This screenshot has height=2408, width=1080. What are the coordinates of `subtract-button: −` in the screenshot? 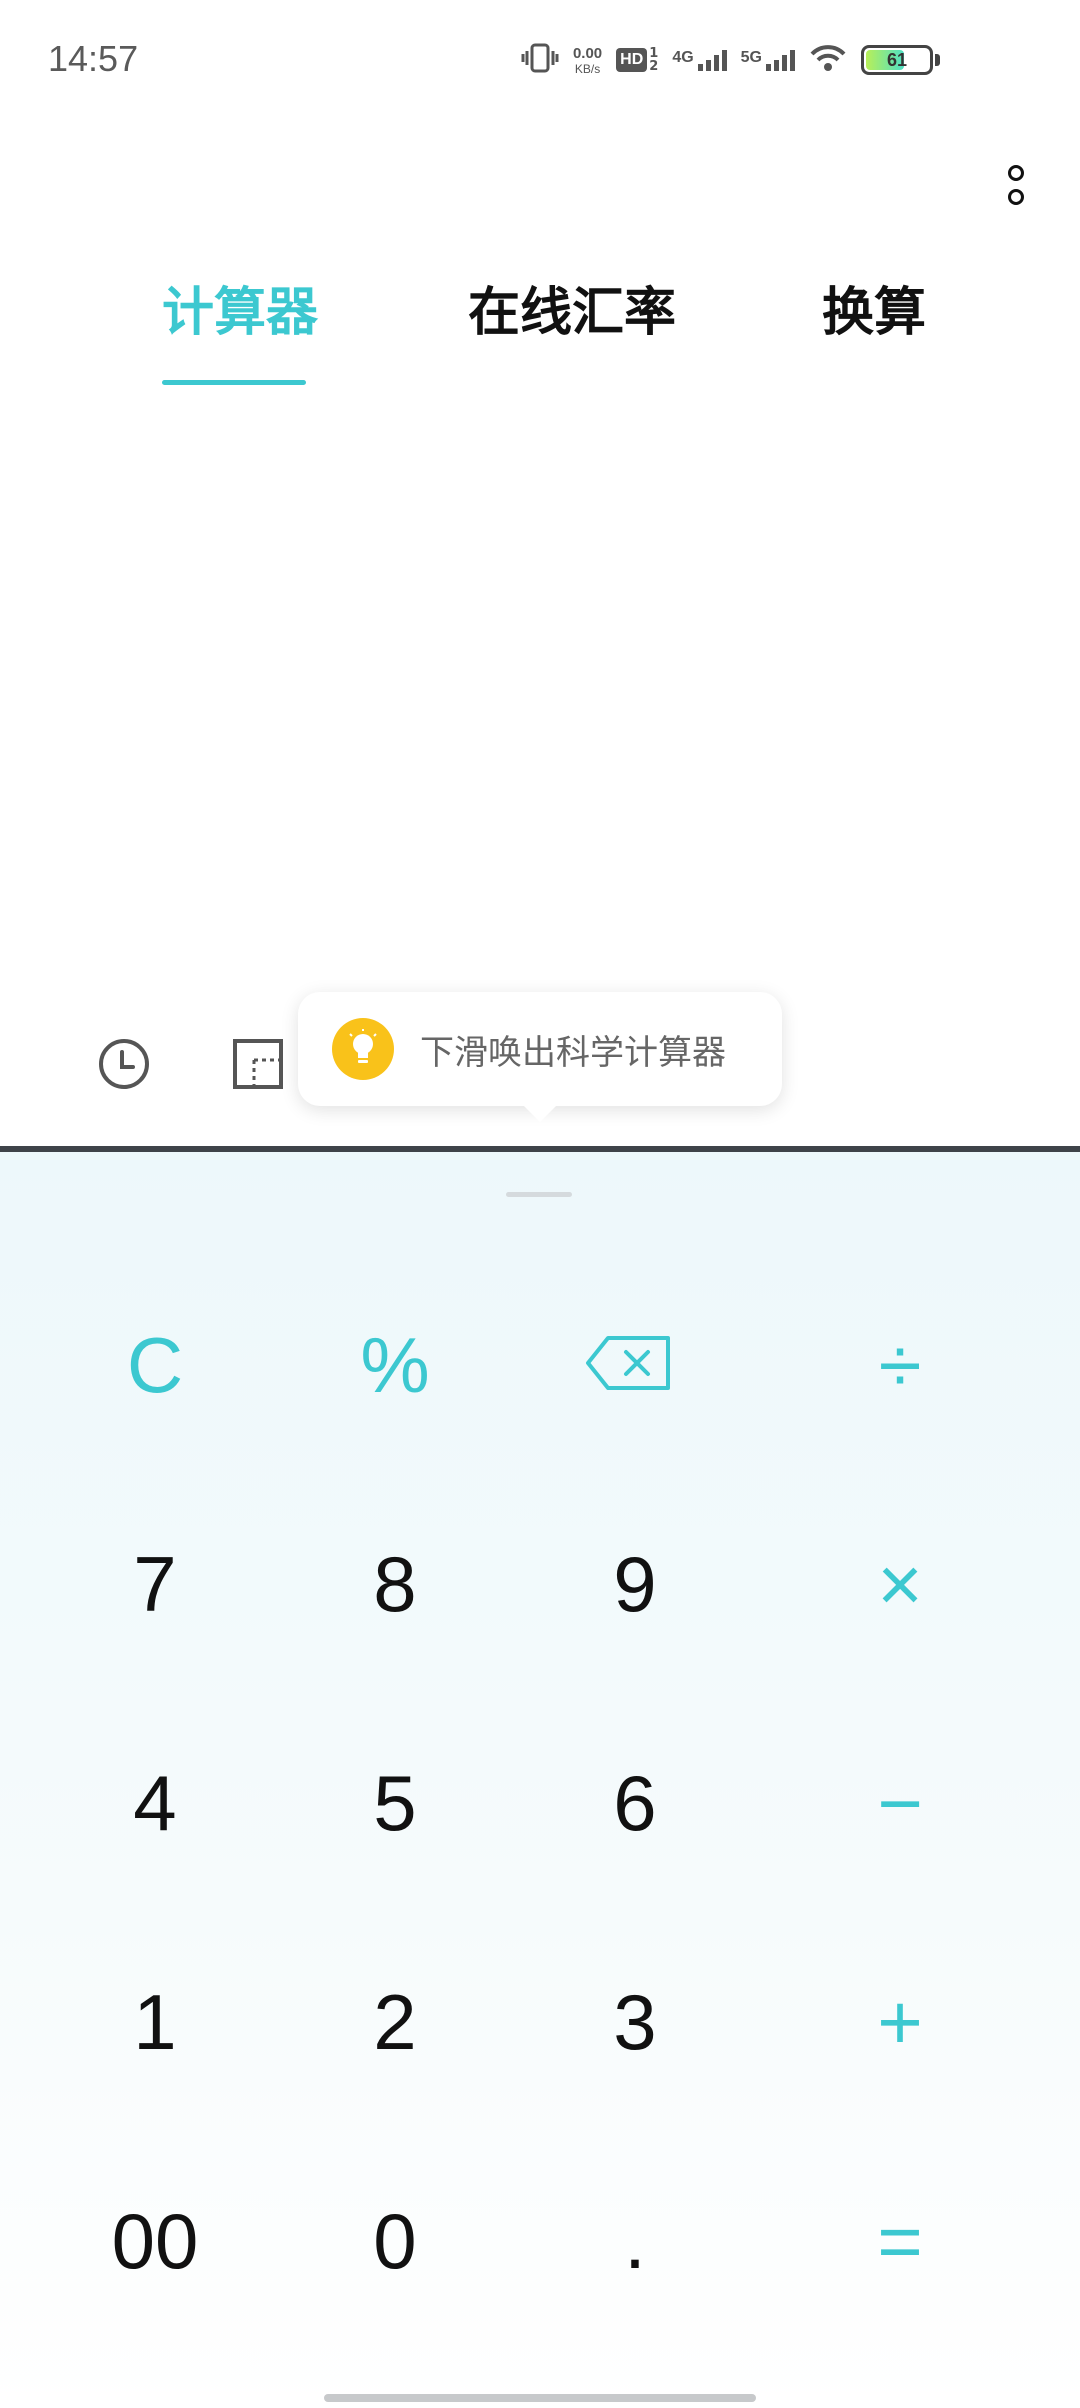 It's located at (900, 1803).